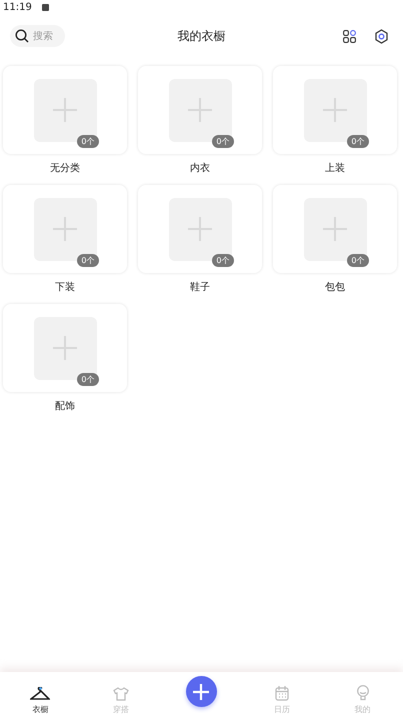  Describe the element at coordinates (349, 36) in the screenshot. I see `grid-icon` at that location.